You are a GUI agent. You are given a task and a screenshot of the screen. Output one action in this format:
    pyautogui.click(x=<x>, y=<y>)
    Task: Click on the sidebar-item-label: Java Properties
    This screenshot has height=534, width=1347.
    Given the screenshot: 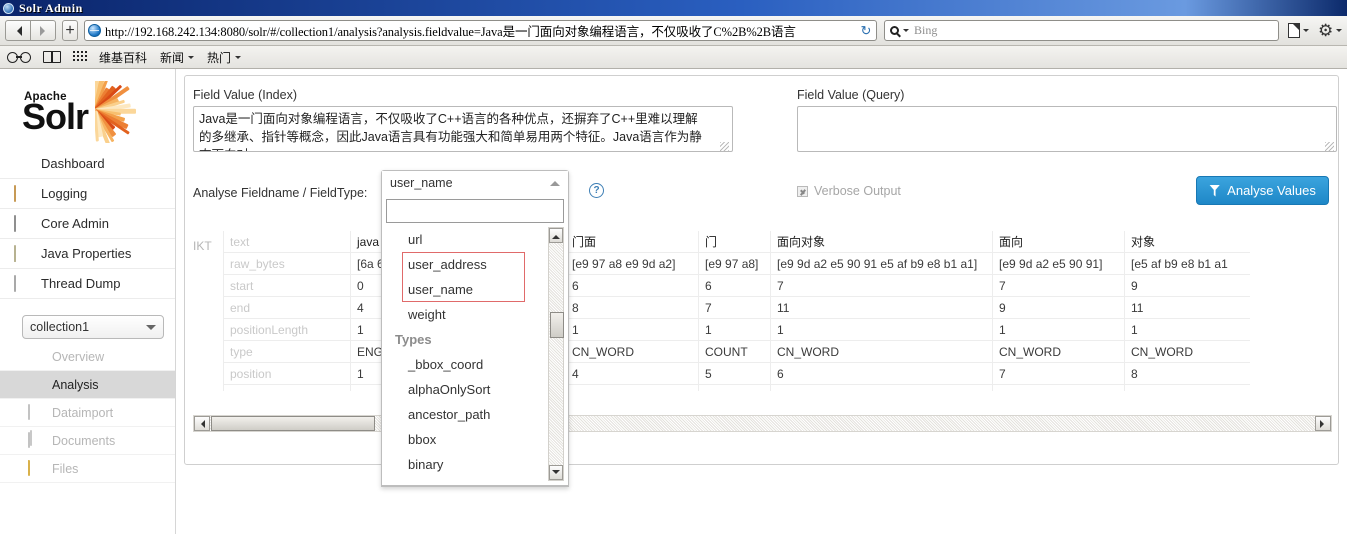 What is the action you would take?
    pyautogui.click(x=86, y=253)
    